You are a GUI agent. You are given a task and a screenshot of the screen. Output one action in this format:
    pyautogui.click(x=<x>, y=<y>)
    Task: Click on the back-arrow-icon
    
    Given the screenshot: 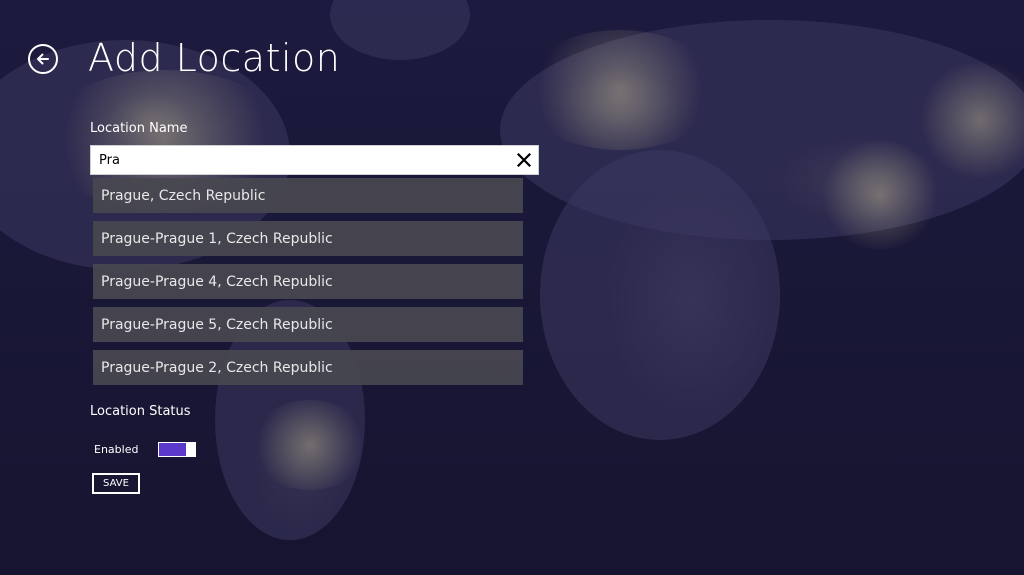 What is the action you would take?
    pyautogui.click(x=43, y=59)
    